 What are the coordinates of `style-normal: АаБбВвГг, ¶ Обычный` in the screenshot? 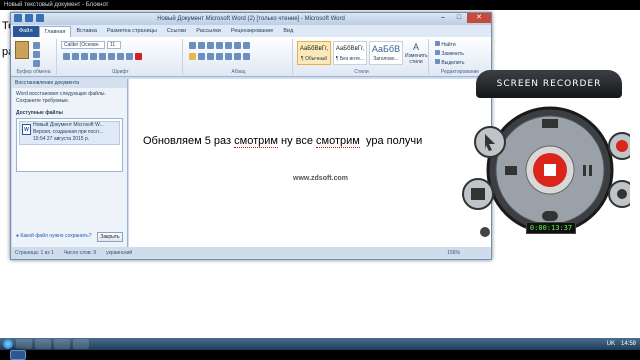 It's located at (314, 53).